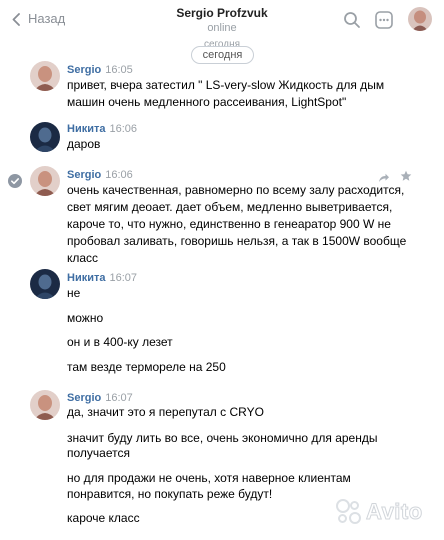  Describe the element at coordinates (146, 367) in the screenshot. I see `message-text: там везде термореле на 250` at that location.